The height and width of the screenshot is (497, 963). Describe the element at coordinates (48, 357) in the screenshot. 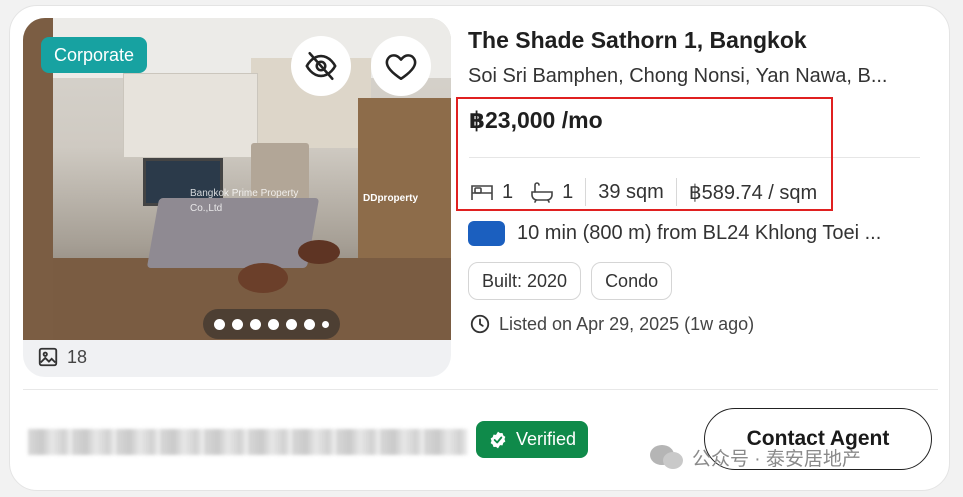

I see `gallery-icon` at that location.